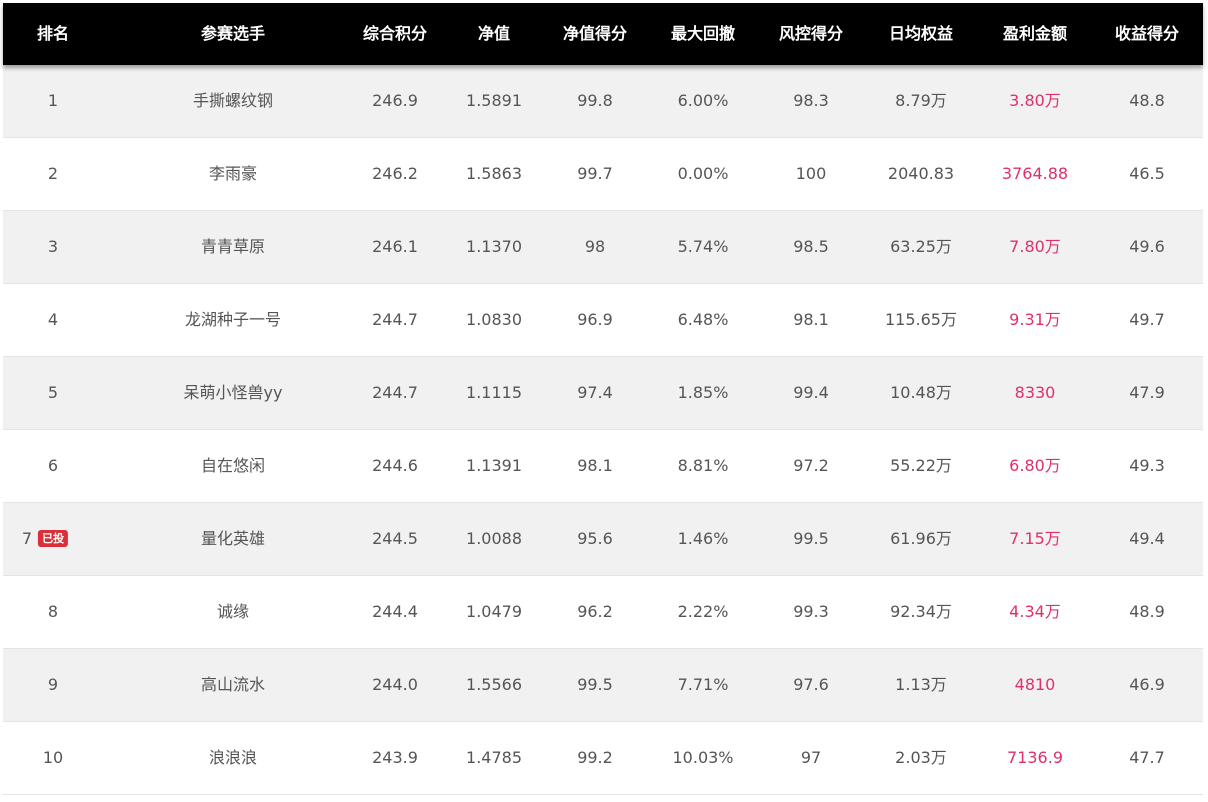  I want to click on player-name-cell: 青青草原, so click(233, 247).